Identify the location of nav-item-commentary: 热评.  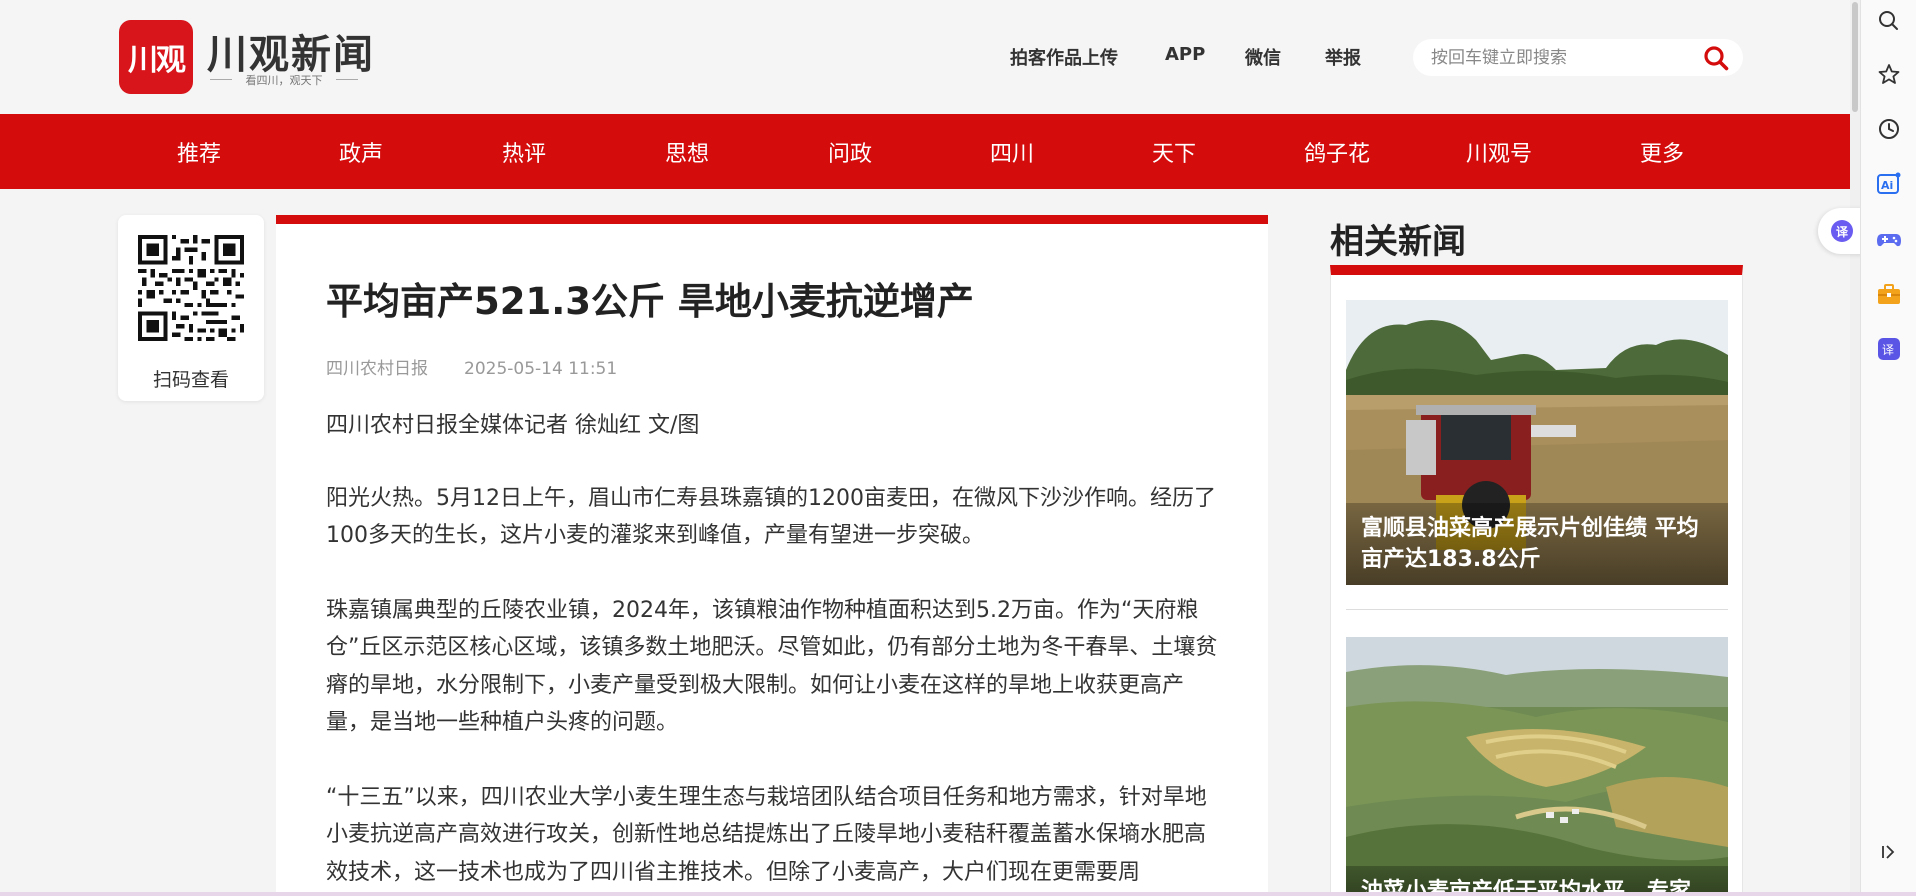
(524, 152).